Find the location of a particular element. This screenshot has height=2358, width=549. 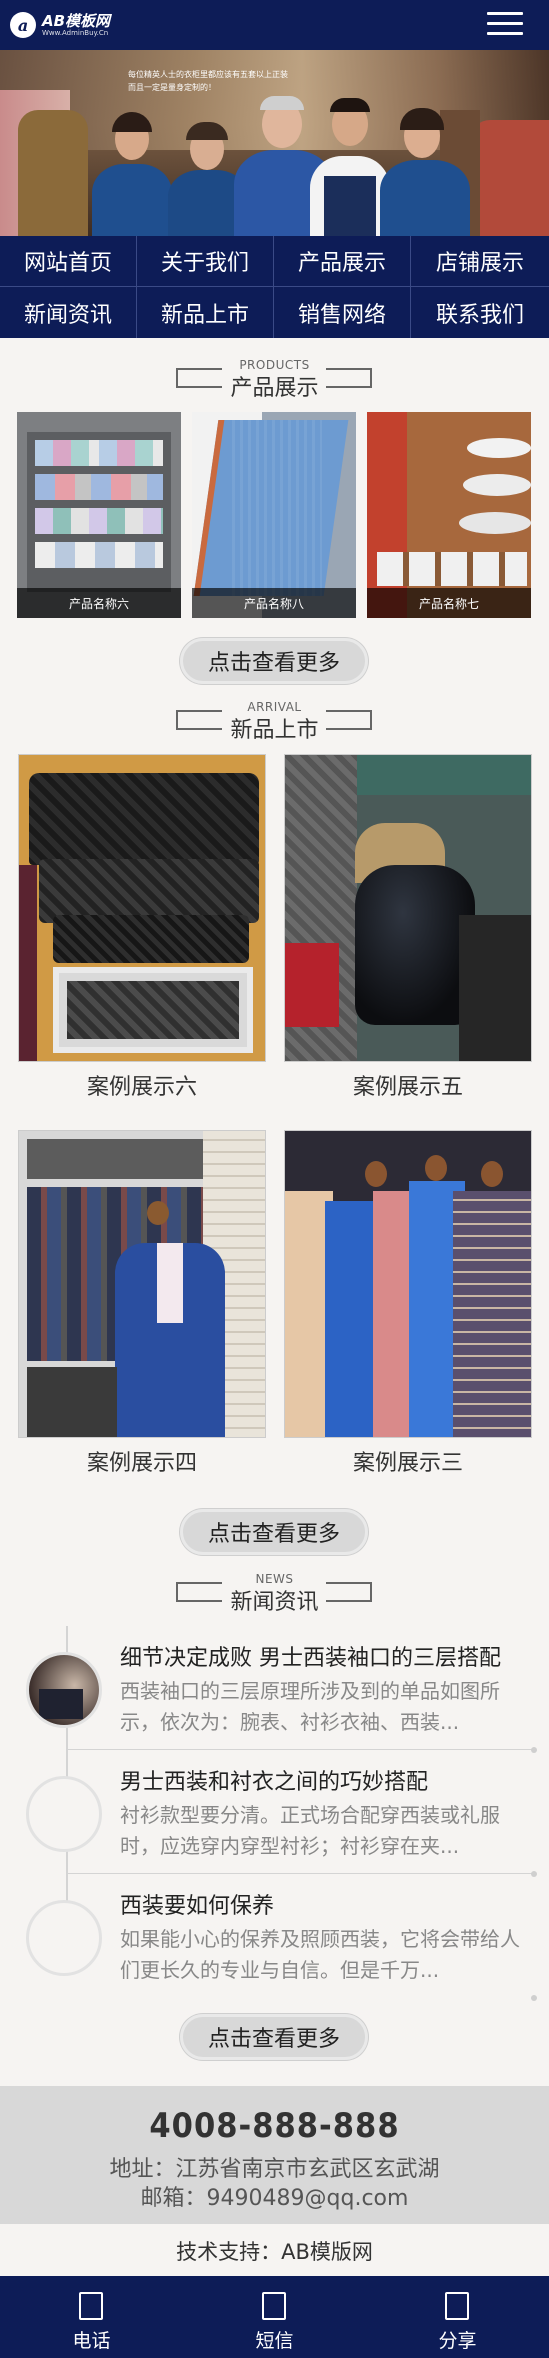

case-name: 案例展示六 is located at coordinates (141, 1087).